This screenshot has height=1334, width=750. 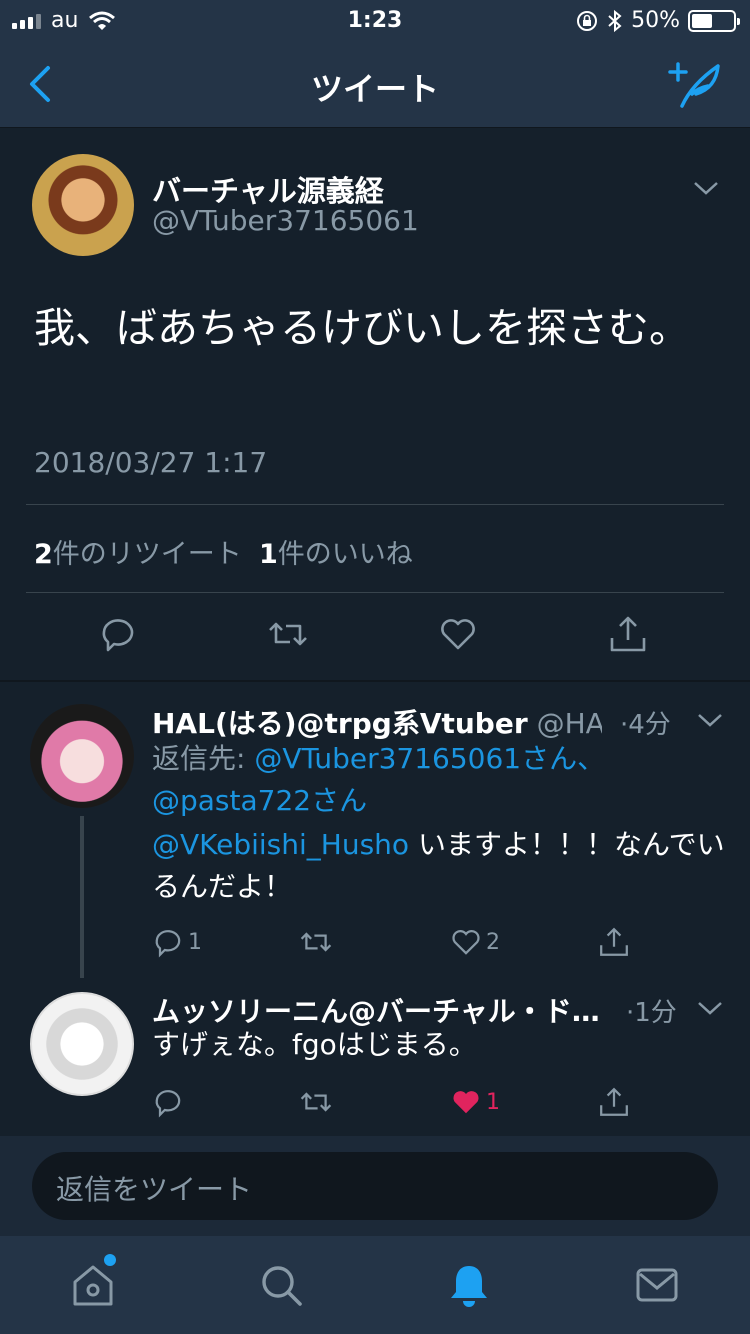 I want to click on tab-bar, so click(x=375, y=1285).